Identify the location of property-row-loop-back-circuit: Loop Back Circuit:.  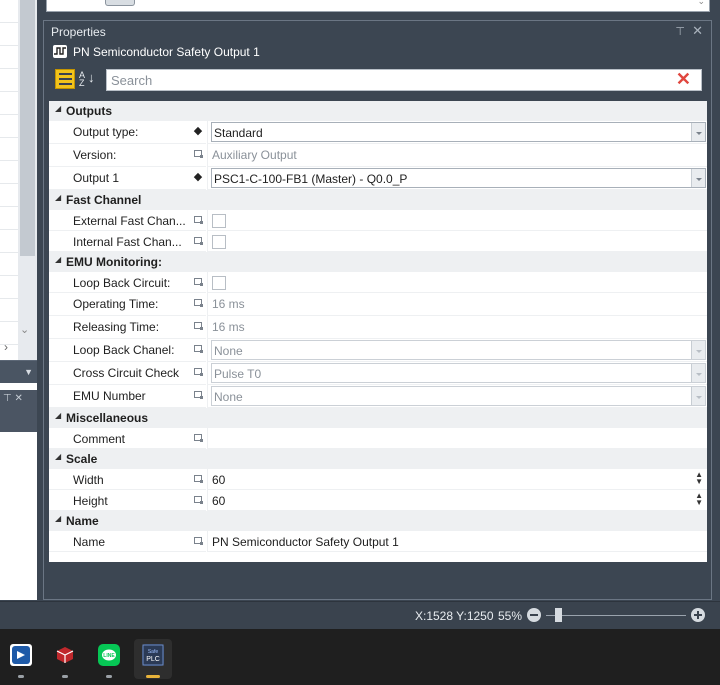
(378, 282).